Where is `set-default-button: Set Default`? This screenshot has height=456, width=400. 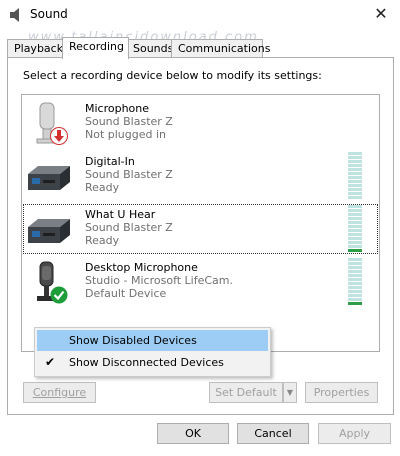
set-default-button: Set Default is located at coordinates (246, 392).